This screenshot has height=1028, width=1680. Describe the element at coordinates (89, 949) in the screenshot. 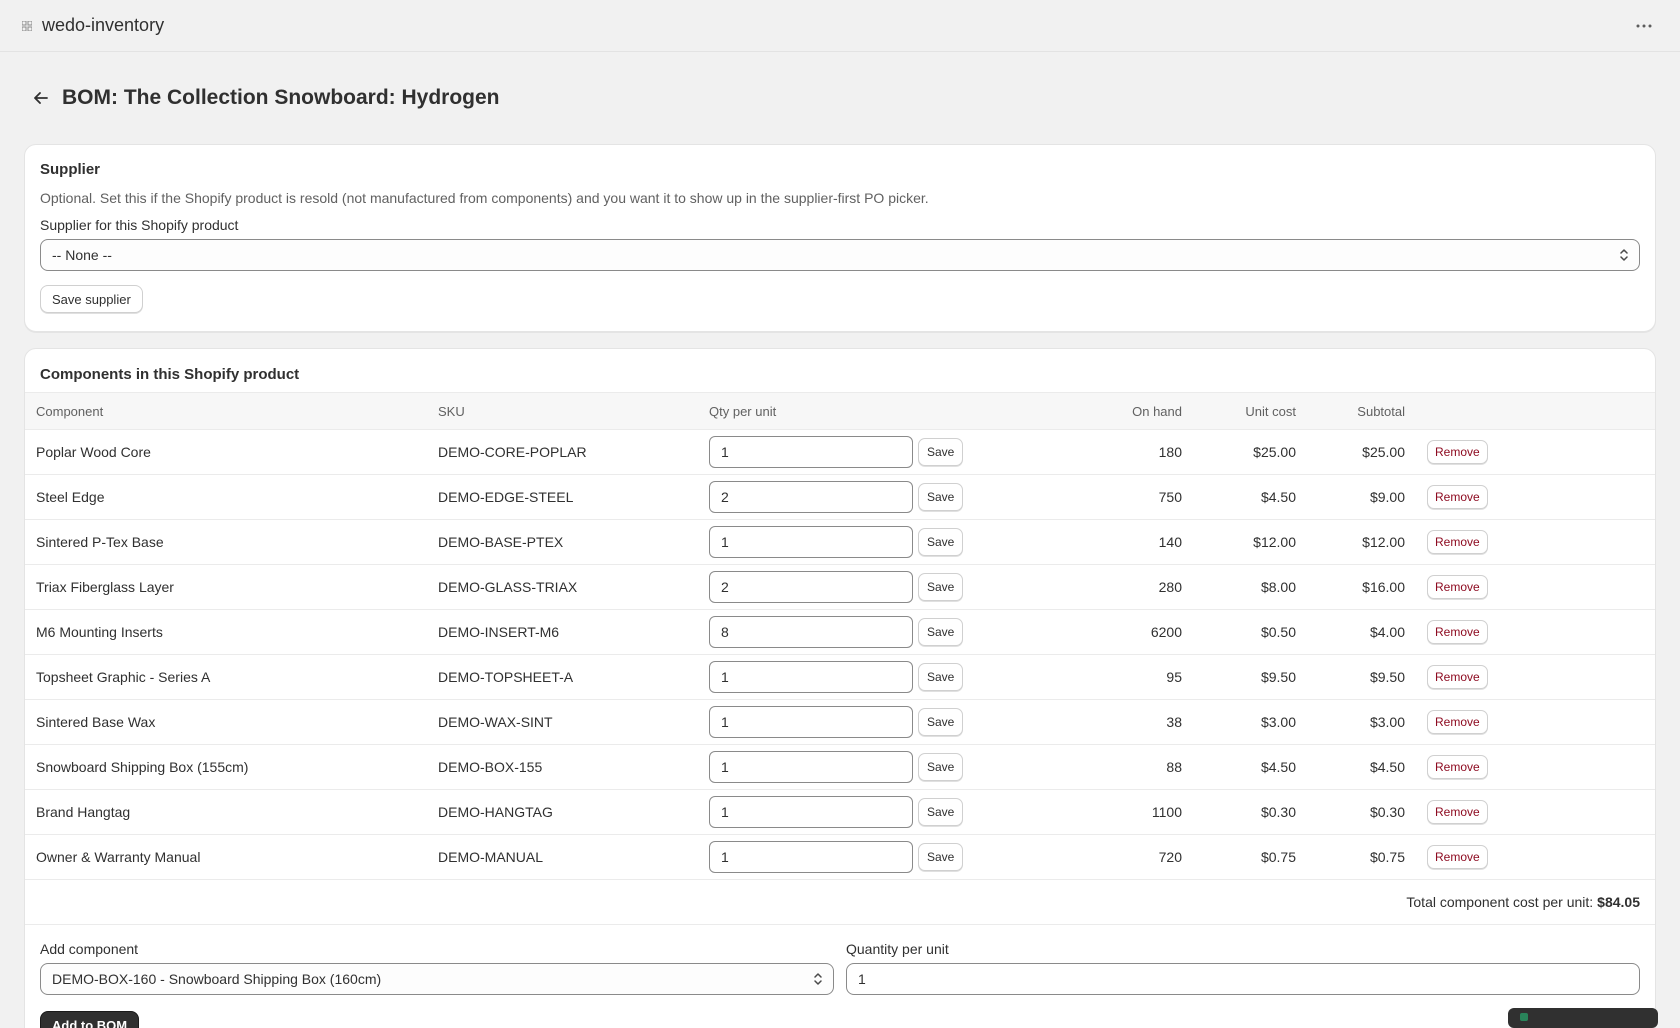

I see `add-component-label: Add component` at that location.